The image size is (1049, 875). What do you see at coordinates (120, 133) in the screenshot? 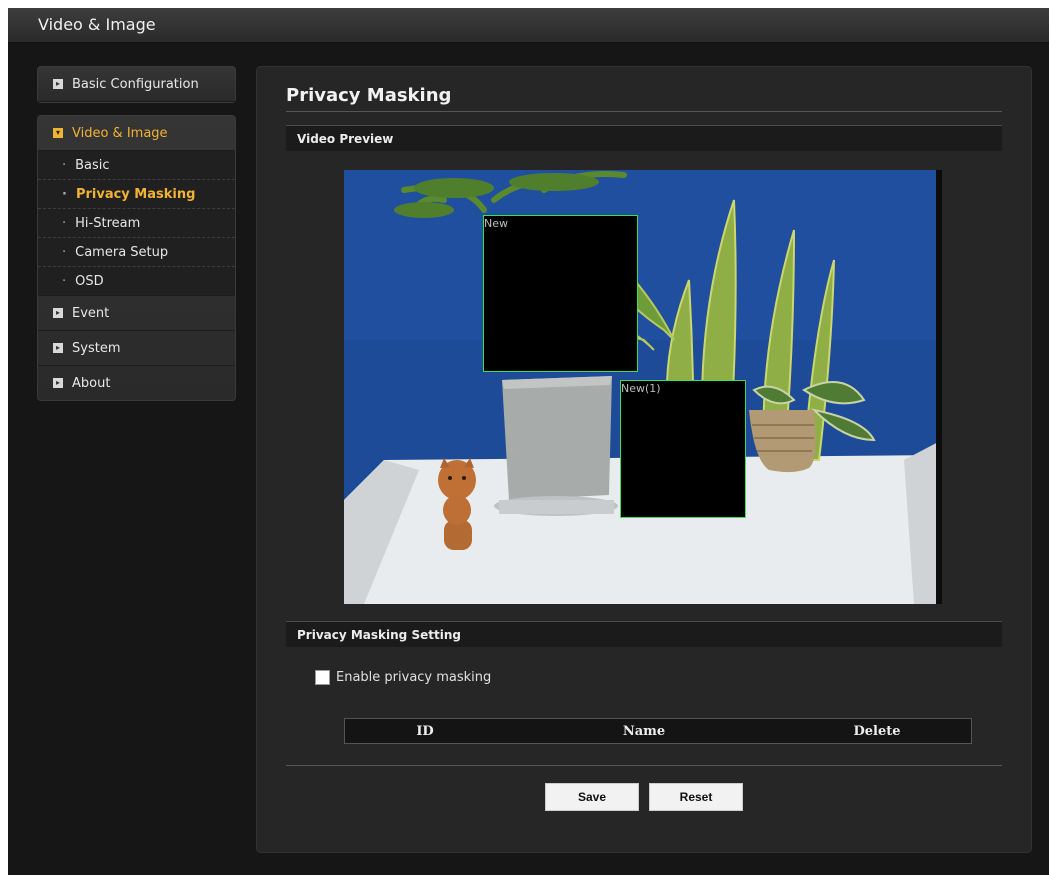
I see `nav-item-label: Video & Image` at bounding box center [120, 133].